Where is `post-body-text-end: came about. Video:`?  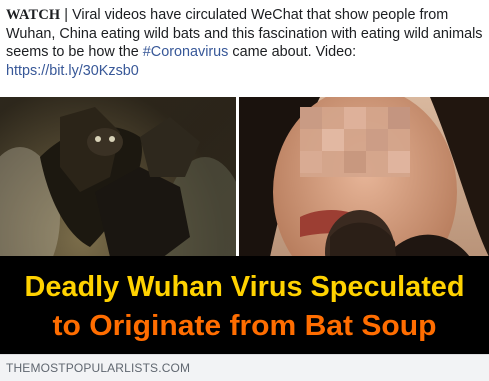 post-body-text-end: came about. Video: is located at coordinates (292, 52).